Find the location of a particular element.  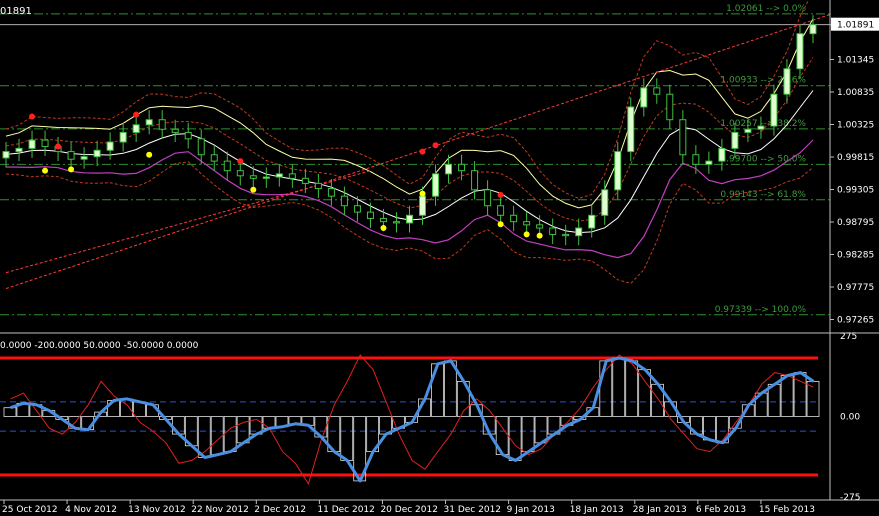

time-tick-label: 13 Nov 2012 is located at coordinates (157, 510).